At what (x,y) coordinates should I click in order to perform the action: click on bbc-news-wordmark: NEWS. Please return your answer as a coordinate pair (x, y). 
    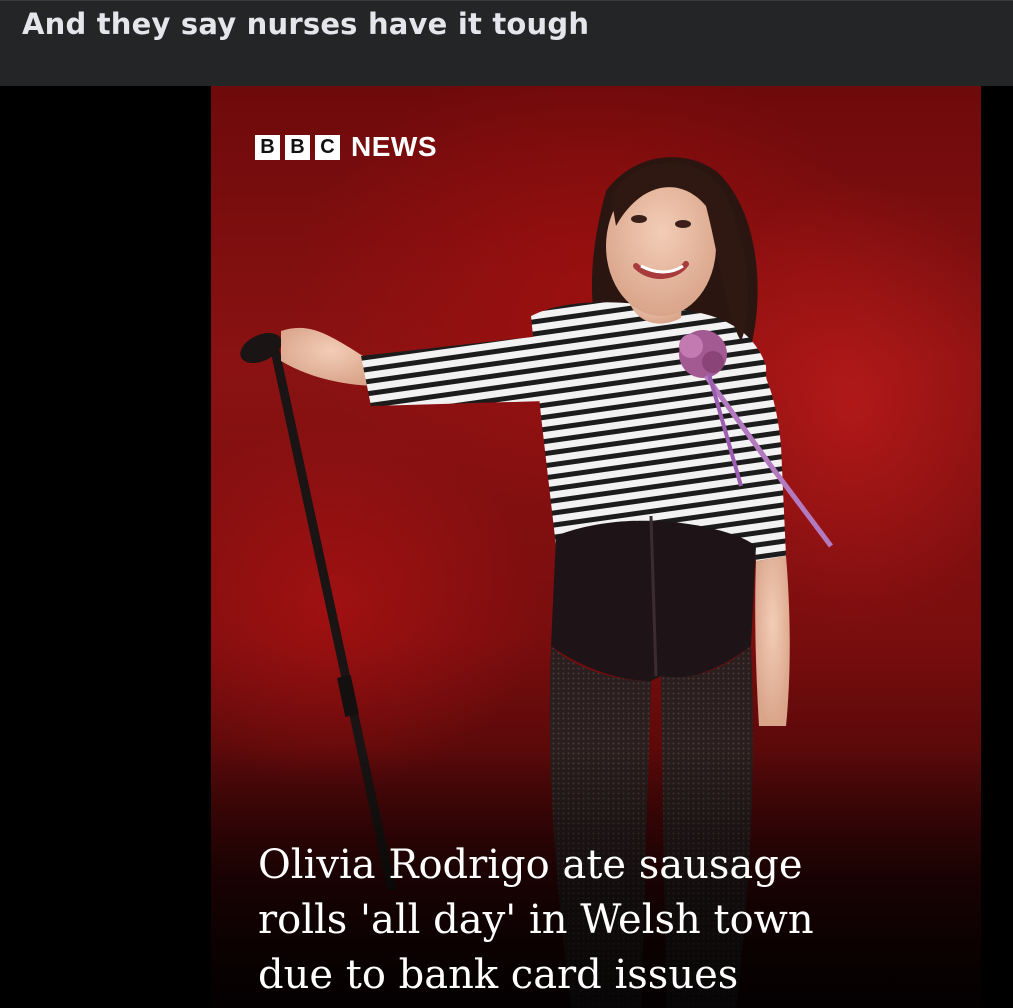
    Looking at the image, I should click on (394, 146).